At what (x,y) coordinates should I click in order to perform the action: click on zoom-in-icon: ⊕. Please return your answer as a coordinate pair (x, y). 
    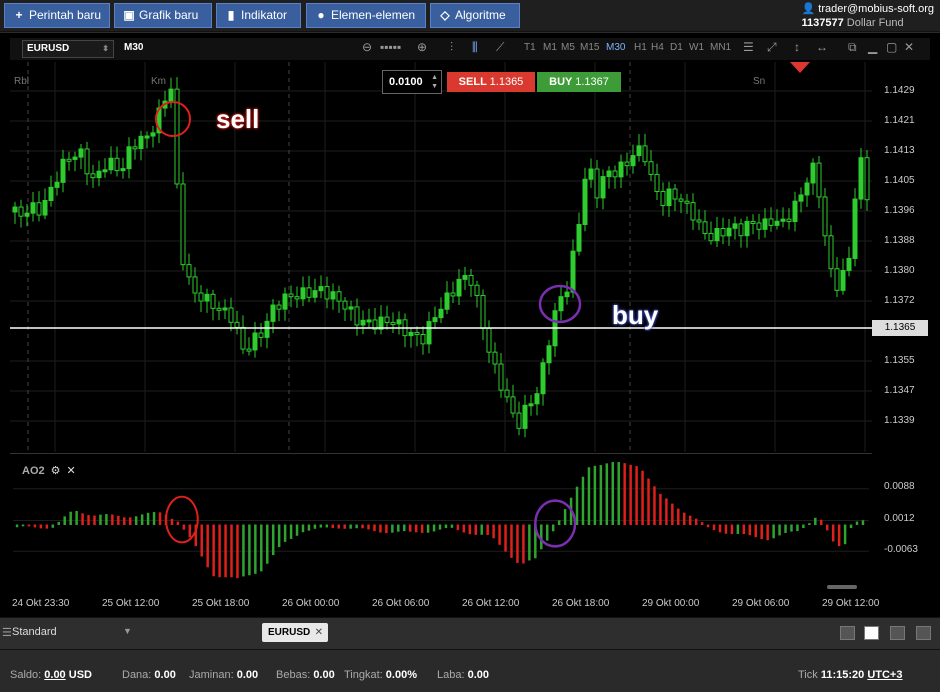
    Looking at the image, I should click on (422, 47).